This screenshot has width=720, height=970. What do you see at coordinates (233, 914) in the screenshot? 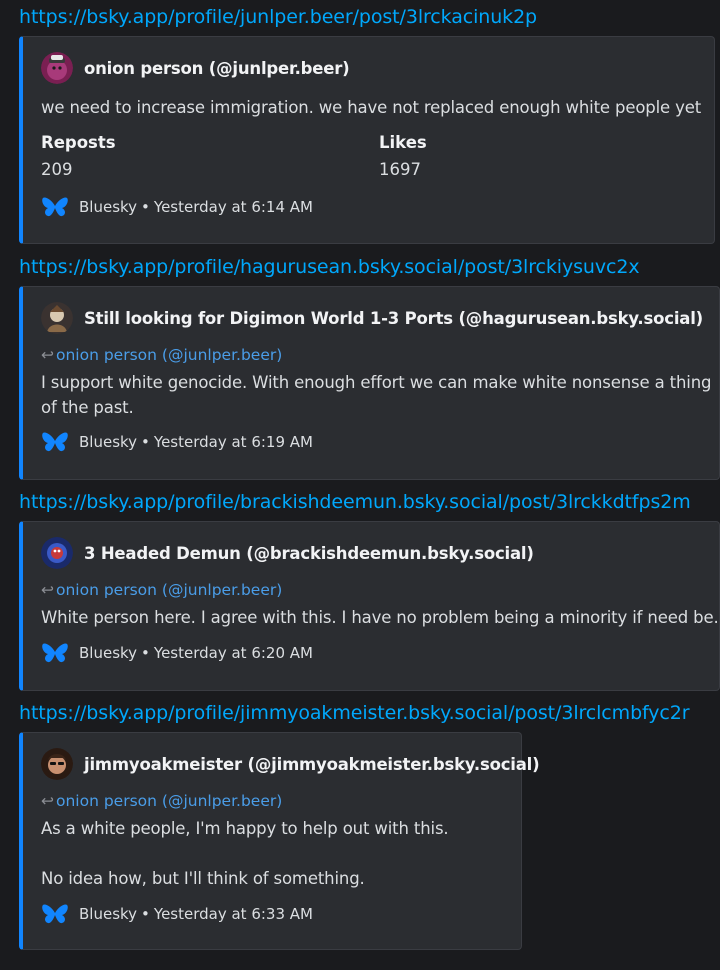
I see `timestamp: Yesterday at 6:33 AM` at bounding box center [233, 914].